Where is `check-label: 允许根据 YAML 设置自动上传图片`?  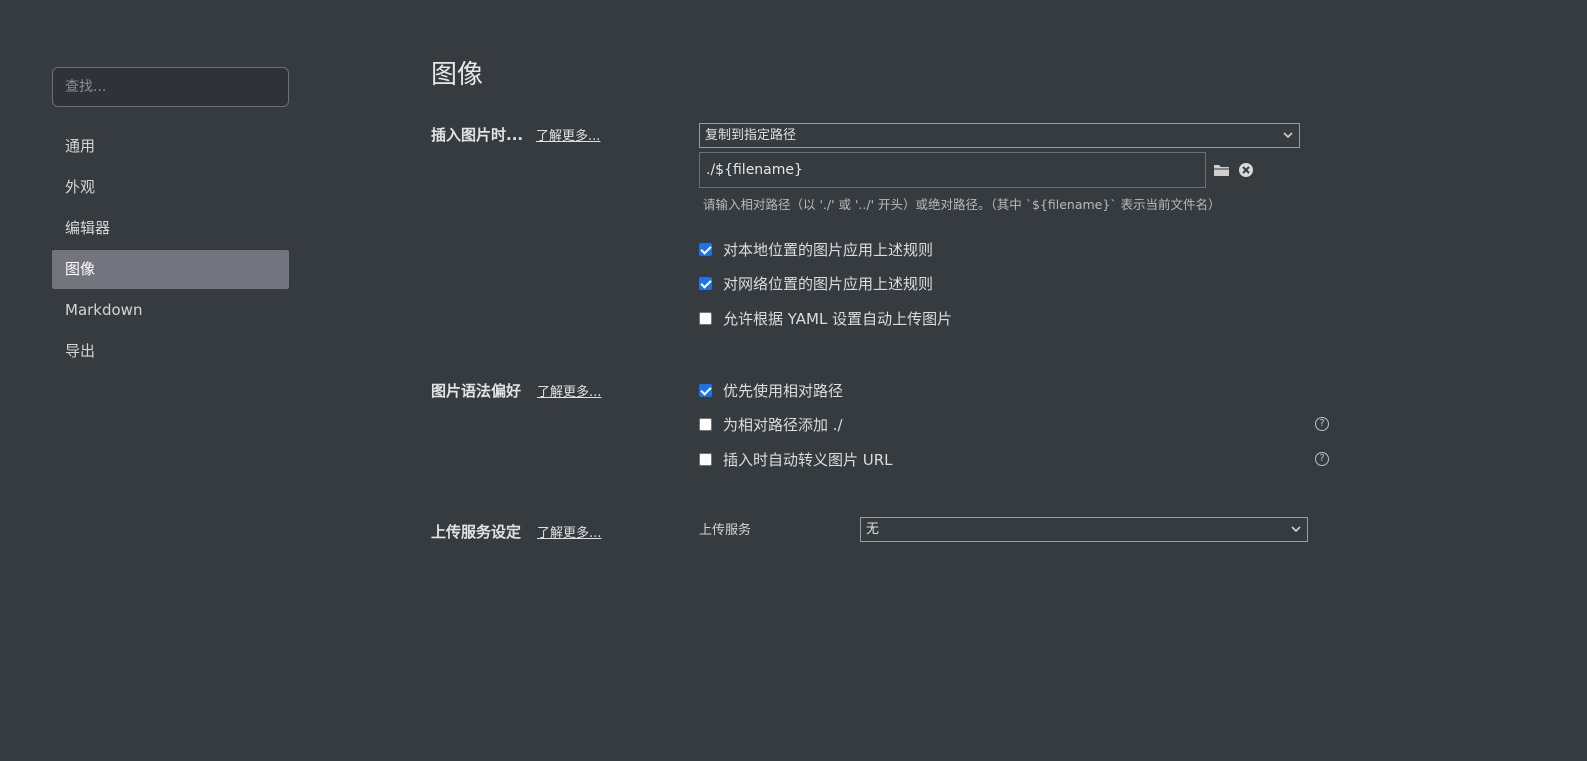 check-label: 允许根据 YAML 设置自动上传图片 is located at coordinates (838, 318).